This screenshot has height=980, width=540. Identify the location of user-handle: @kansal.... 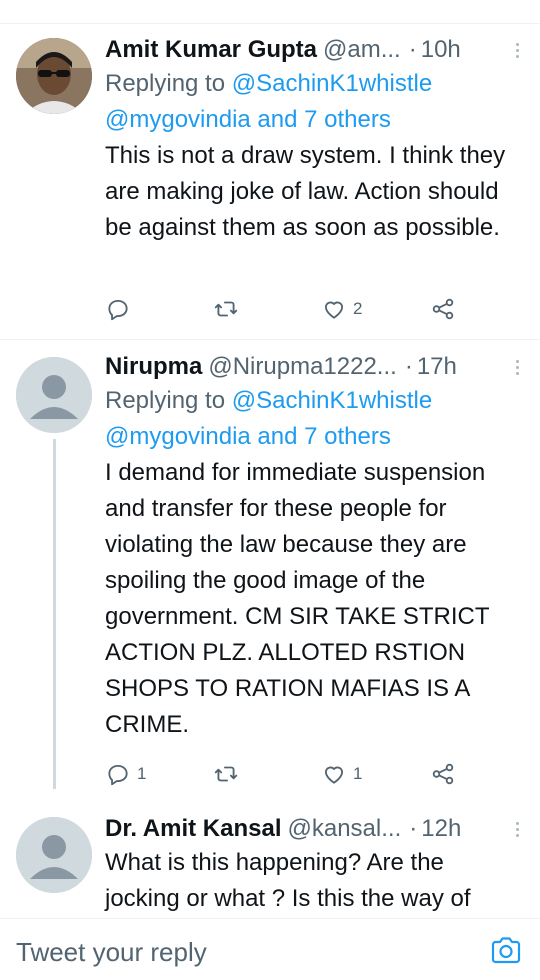
(345, 829).